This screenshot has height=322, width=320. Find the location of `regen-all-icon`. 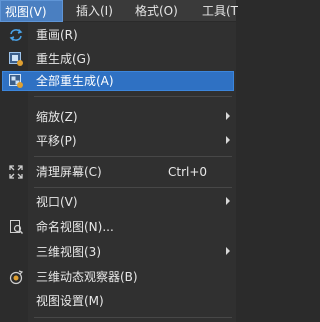

regen-all-icon is located at coordinates (16, 81).